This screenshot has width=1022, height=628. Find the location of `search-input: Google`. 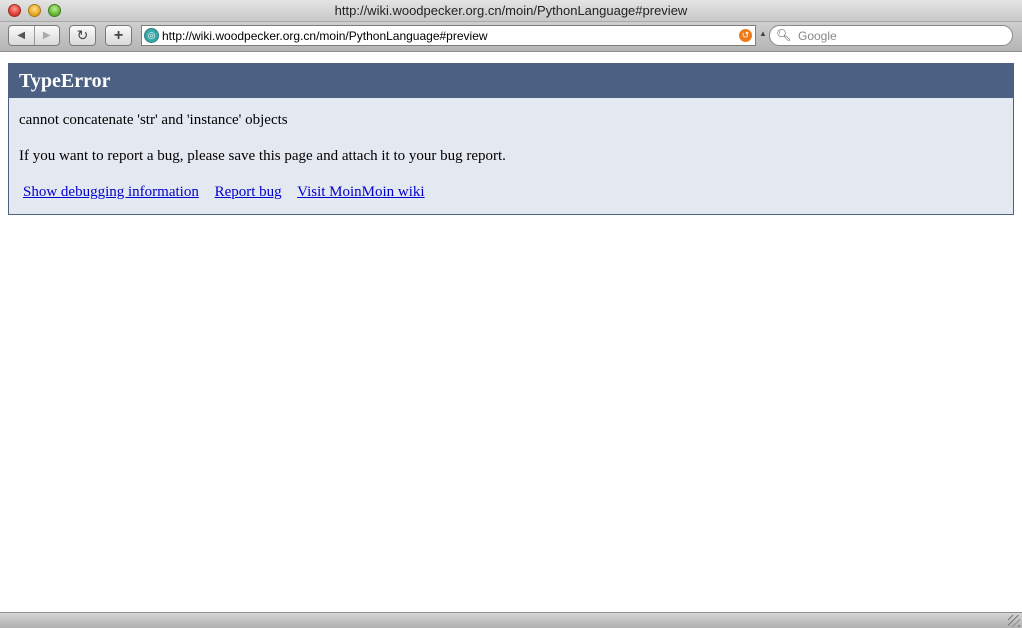

search-input: Google is located at coordinates (817, 36).